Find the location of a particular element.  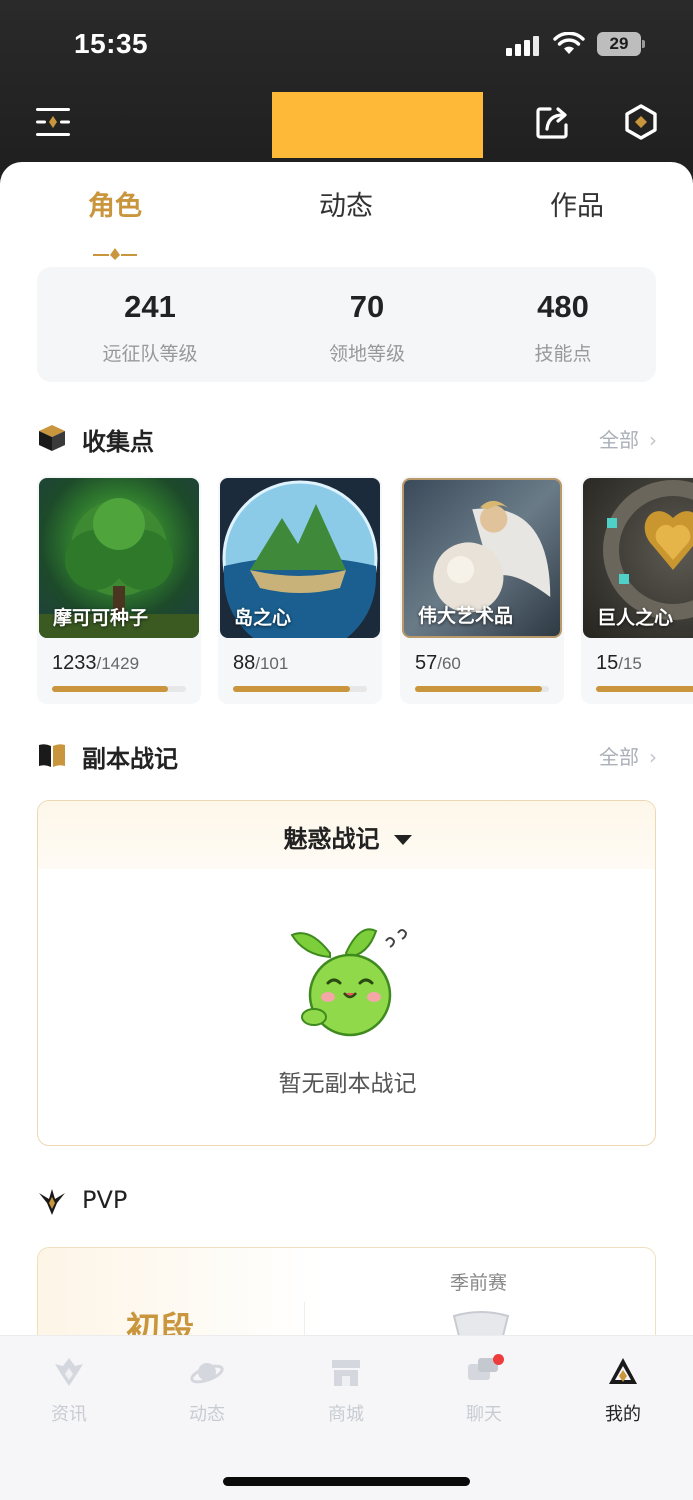

progress-current: 15 is located at coordinates (607, 663).